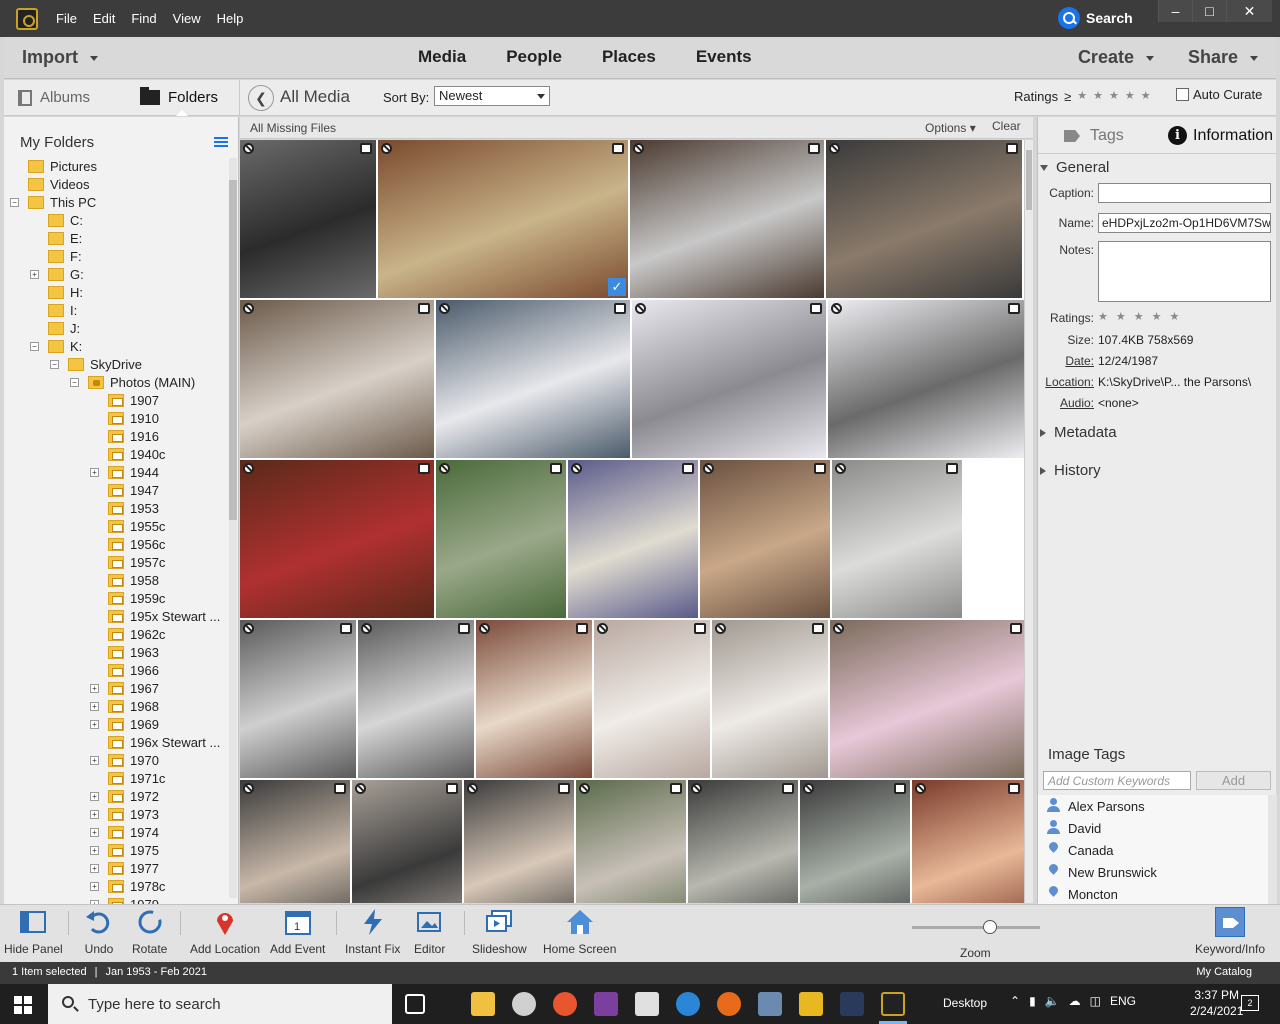 This screenshot has height=1024, width=1280. What do you see at coordinates (1075, 1001) in the screenshot?
I see `cloud-icon: ☁` at bounding box center [1075, 1001].